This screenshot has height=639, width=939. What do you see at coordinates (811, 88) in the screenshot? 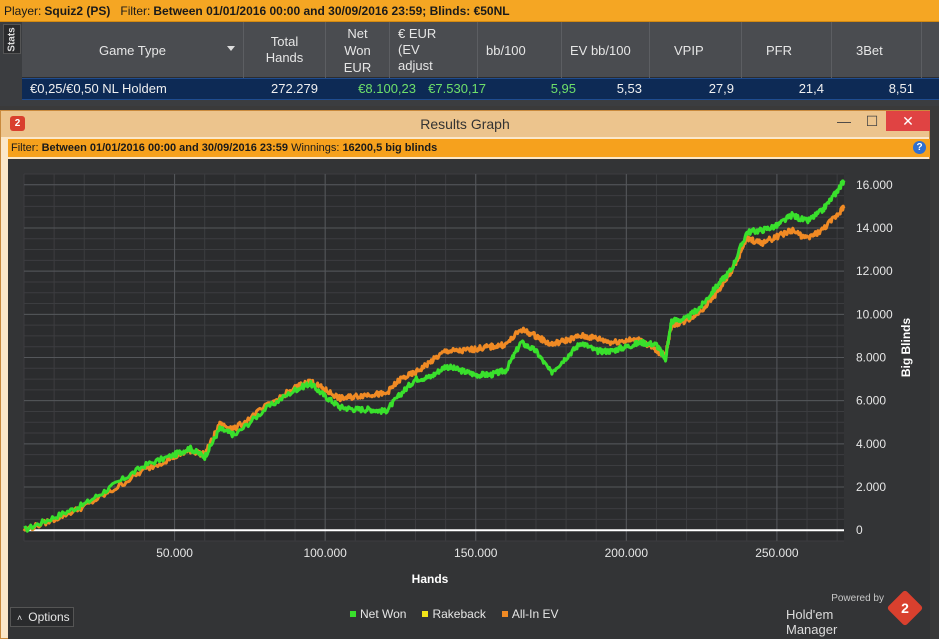
I see `cell-pfr: 21,4` at bounding box center [811, 88].